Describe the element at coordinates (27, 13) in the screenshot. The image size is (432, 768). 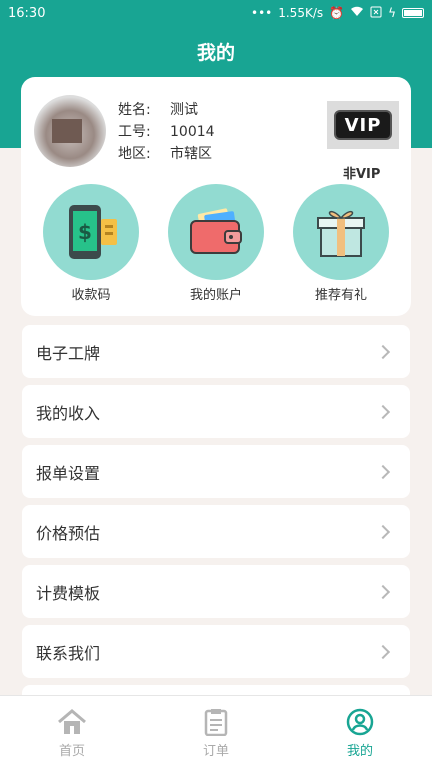
I see `status-time: 16:30` at that location.